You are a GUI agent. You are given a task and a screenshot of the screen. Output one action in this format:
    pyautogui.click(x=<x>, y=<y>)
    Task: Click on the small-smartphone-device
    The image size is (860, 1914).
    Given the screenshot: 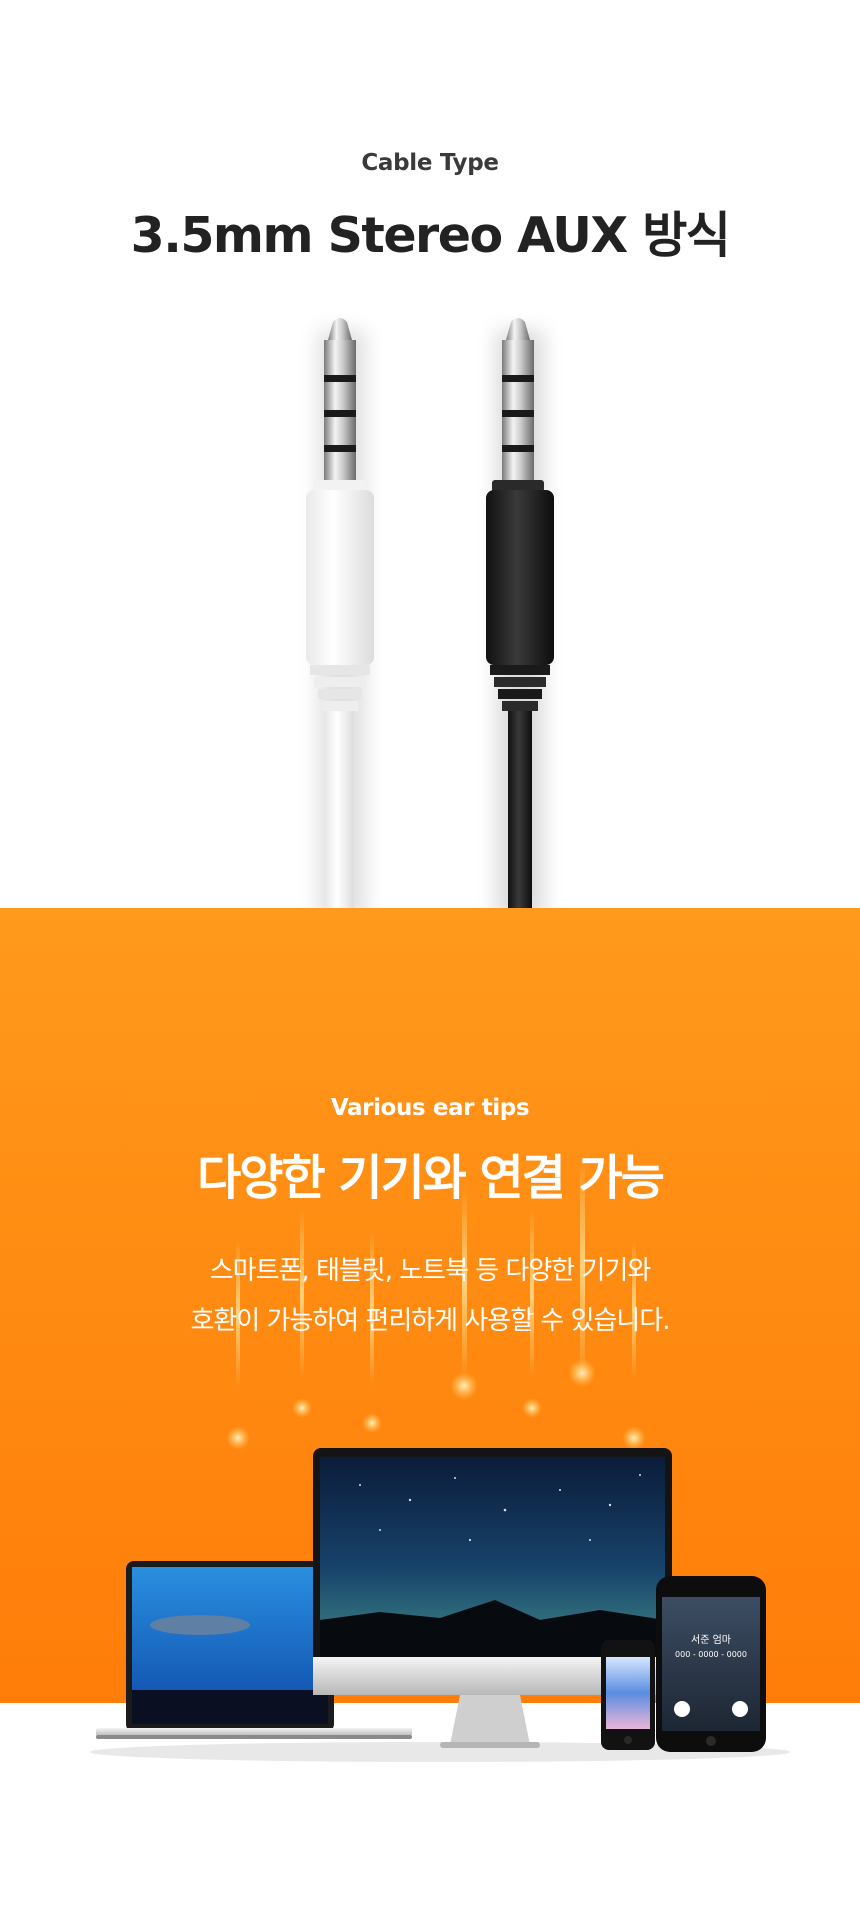 What is the action you would take?
    pyautogui.click(x=628, y=1695)
    